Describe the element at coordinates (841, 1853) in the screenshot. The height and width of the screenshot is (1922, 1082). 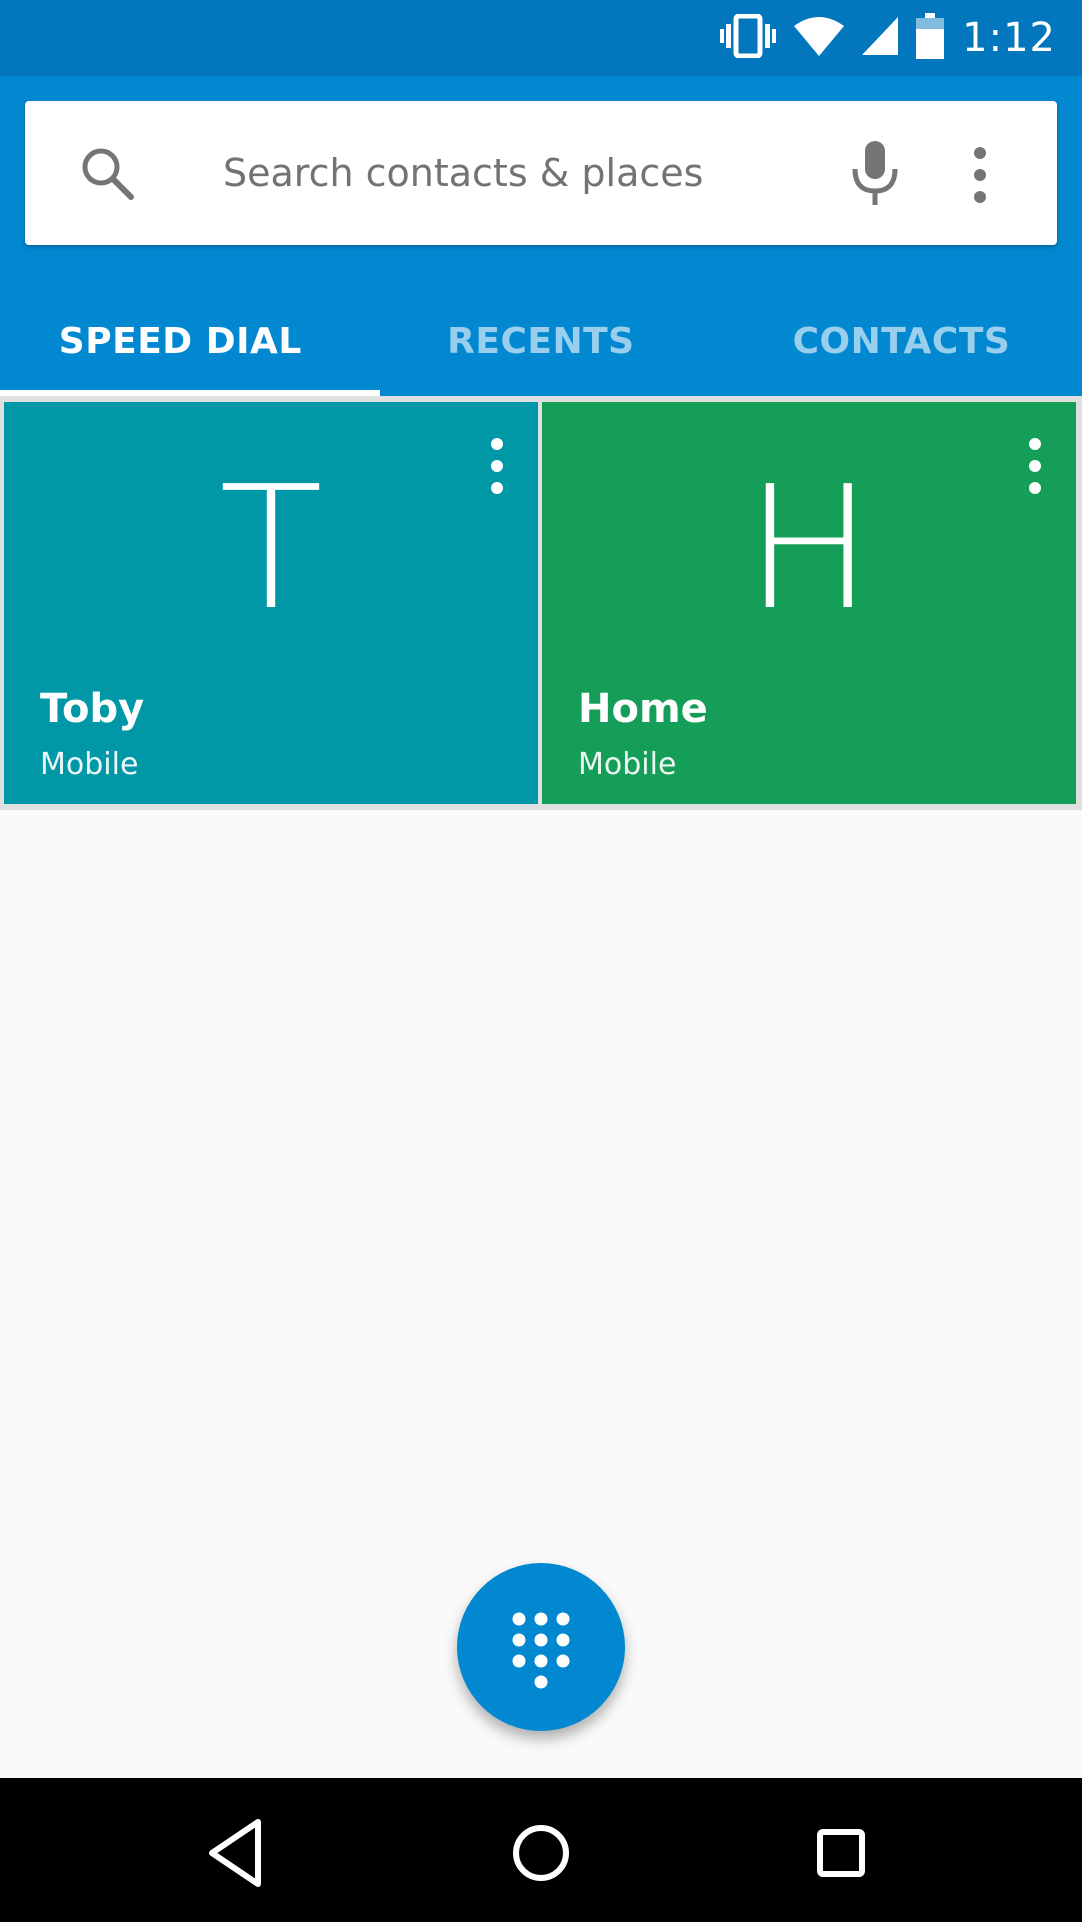
I see `recents-icon` at that location.